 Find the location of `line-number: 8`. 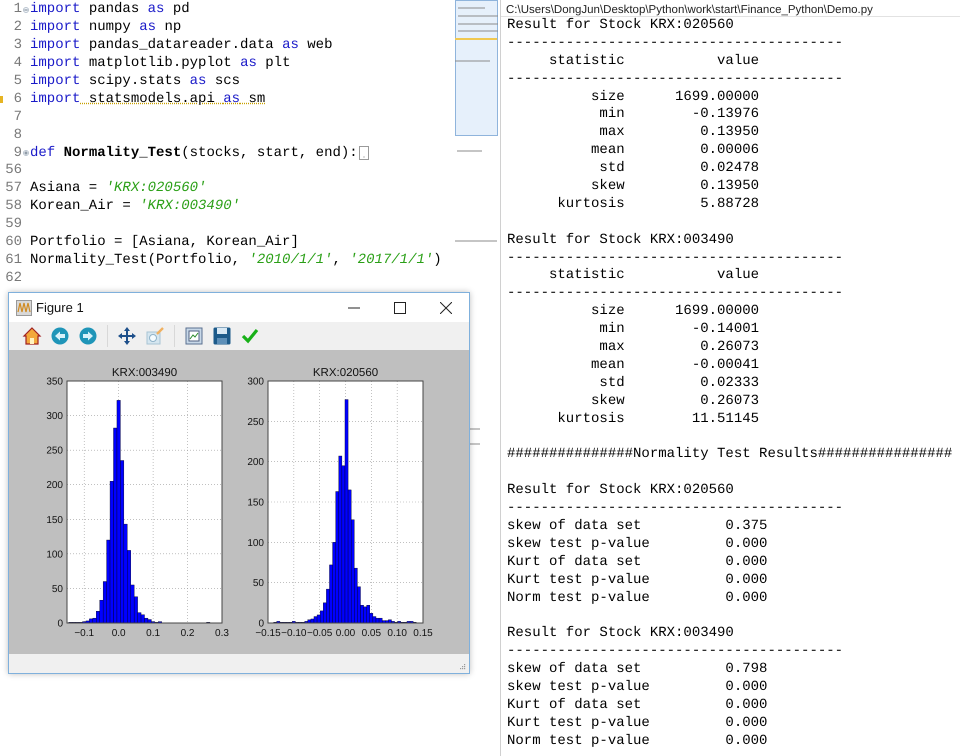

line-number: 8 is located at coordinates (17, 135).